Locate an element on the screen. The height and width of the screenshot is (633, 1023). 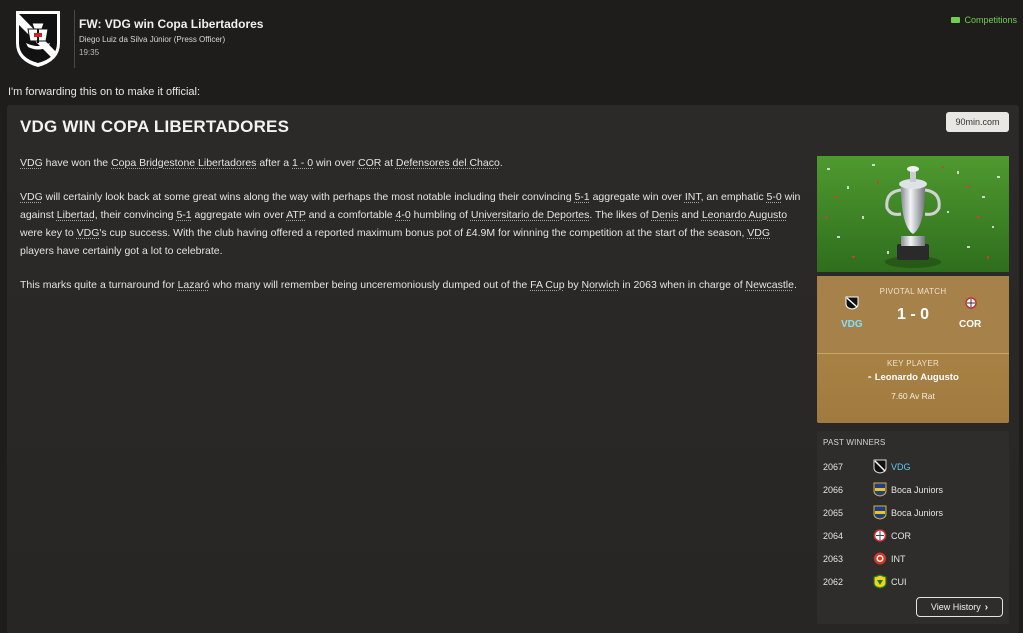
winner-team: CUI is located at coordinates (899, 582).